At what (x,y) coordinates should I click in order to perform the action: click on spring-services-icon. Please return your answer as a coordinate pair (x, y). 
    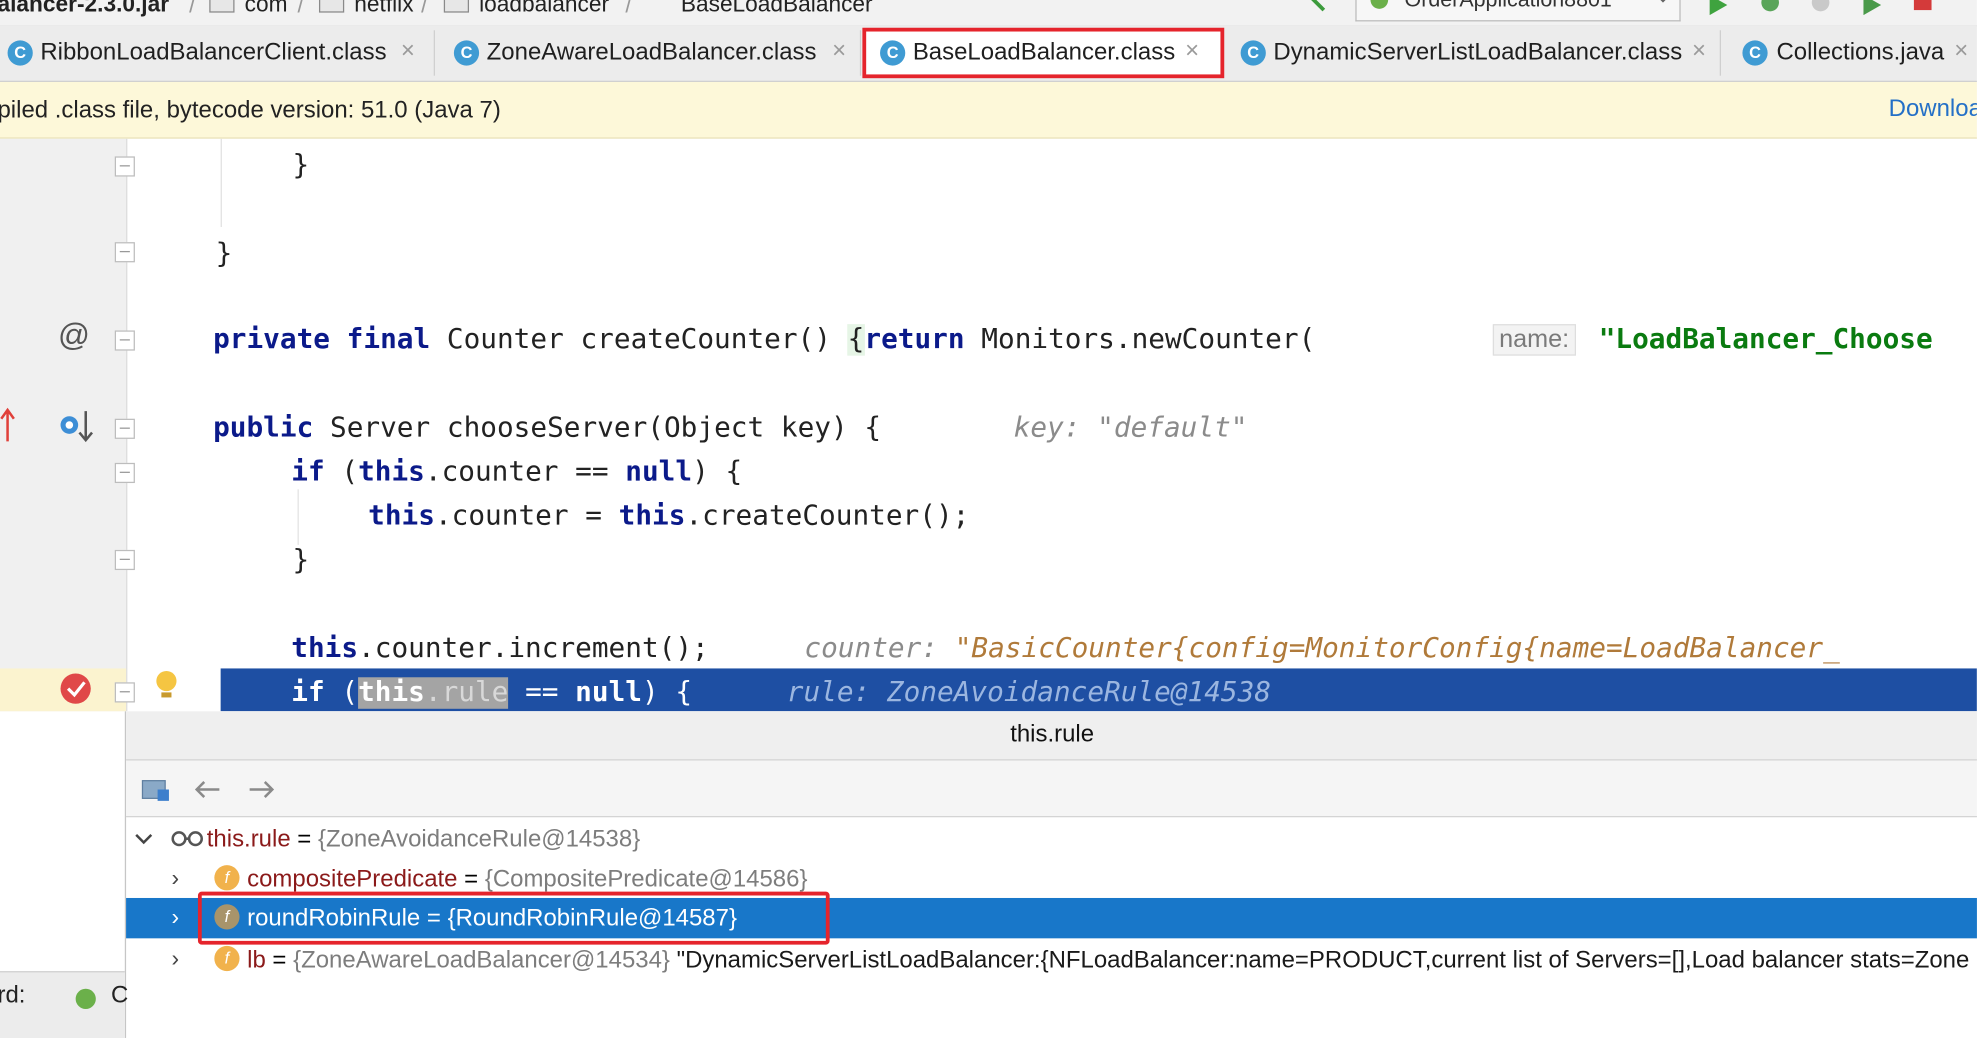
    Looking at the image, I should click on (87, 999).